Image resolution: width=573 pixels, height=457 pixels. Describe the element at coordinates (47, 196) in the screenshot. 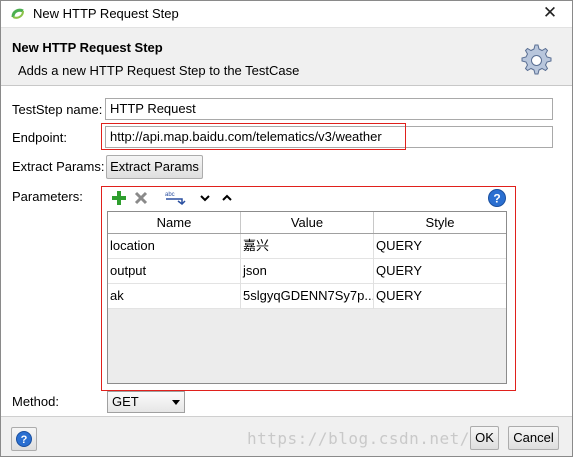

I see `parameters-label: Parameters:` at that location.